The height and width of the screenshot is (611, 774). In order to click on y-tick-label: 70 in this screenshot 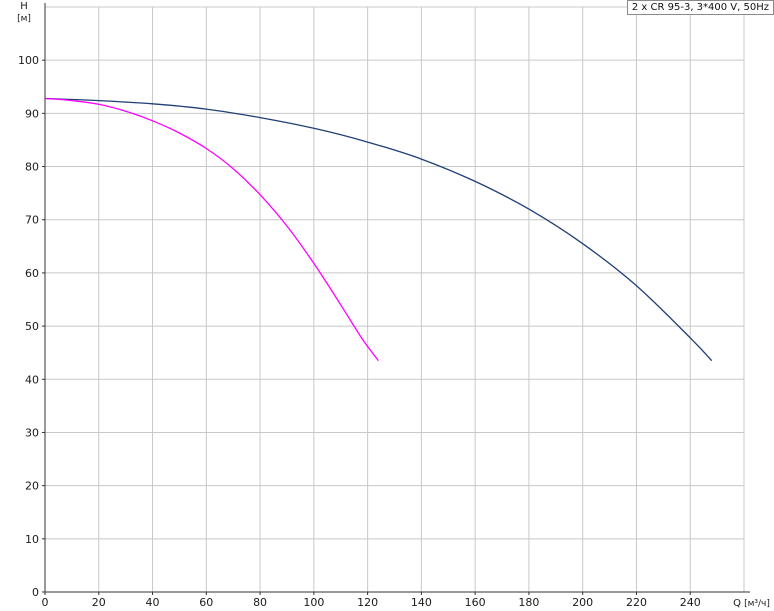, I will do `click(32, 220)`.